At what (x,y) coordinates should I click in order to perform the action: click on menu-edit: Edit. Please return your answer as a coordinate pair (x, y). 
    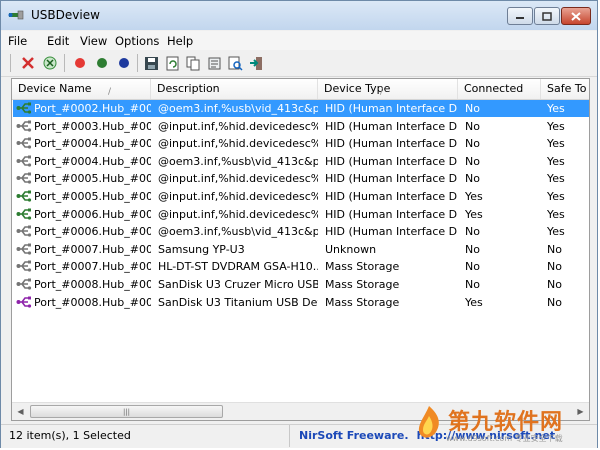
    Looking at the image, I should click on (58, 41).